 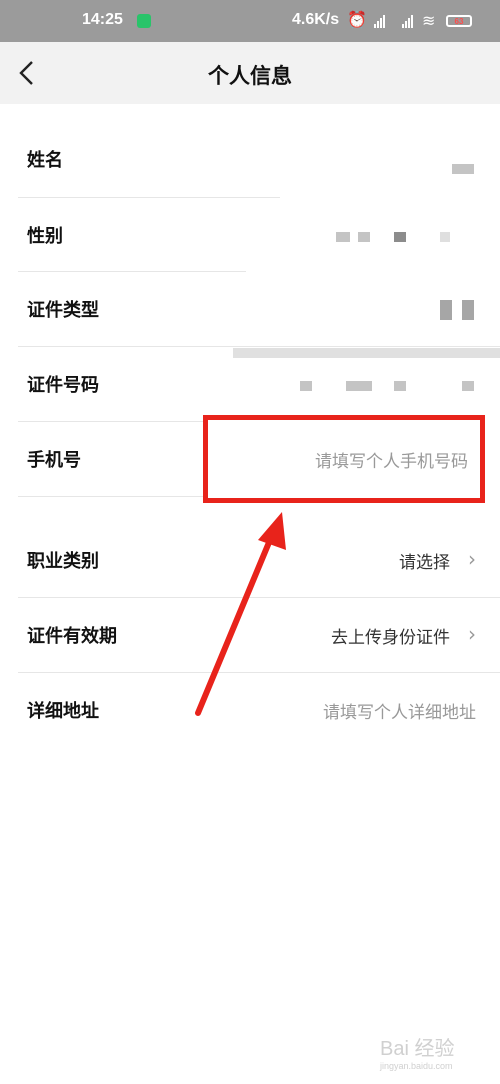 I want to click on annotation-arrow, so click(x=240, y=614).